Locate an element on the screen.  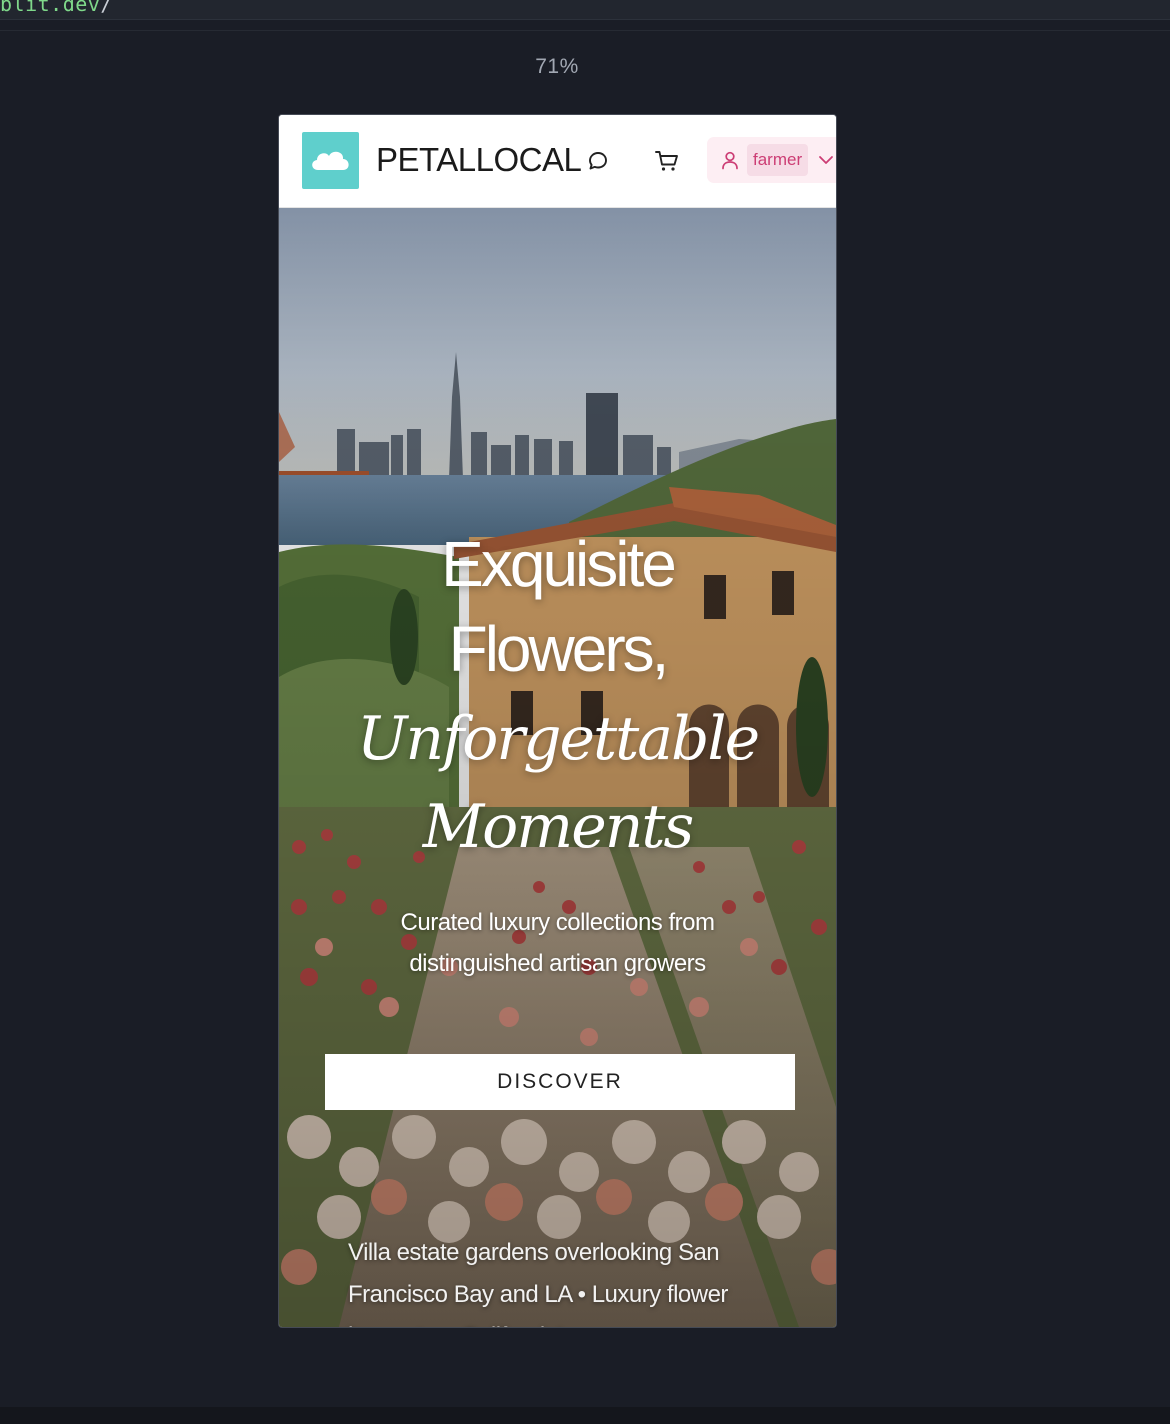
cart-icon is located at coordinates (667, 161).